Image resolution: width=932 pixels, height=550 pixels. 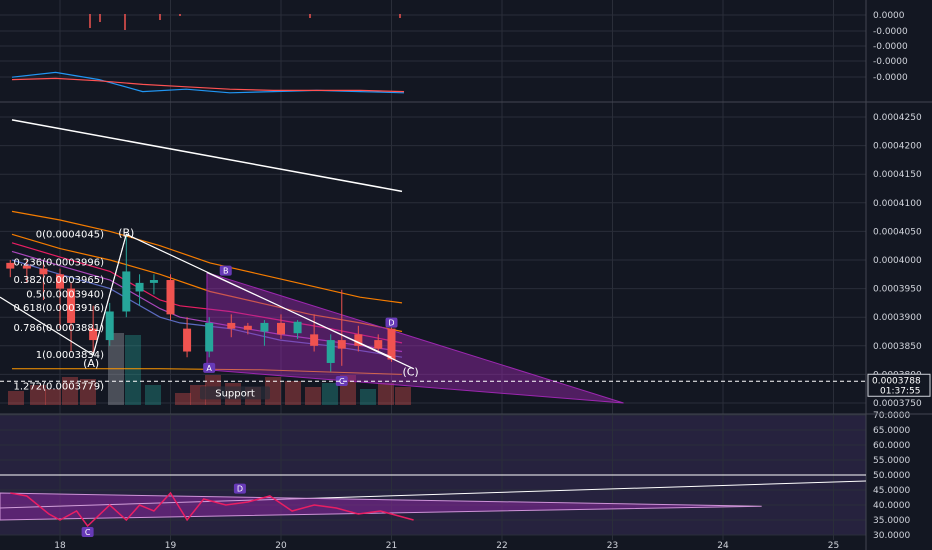 I want to click on support-label: Support, so click(x=235, y=393).